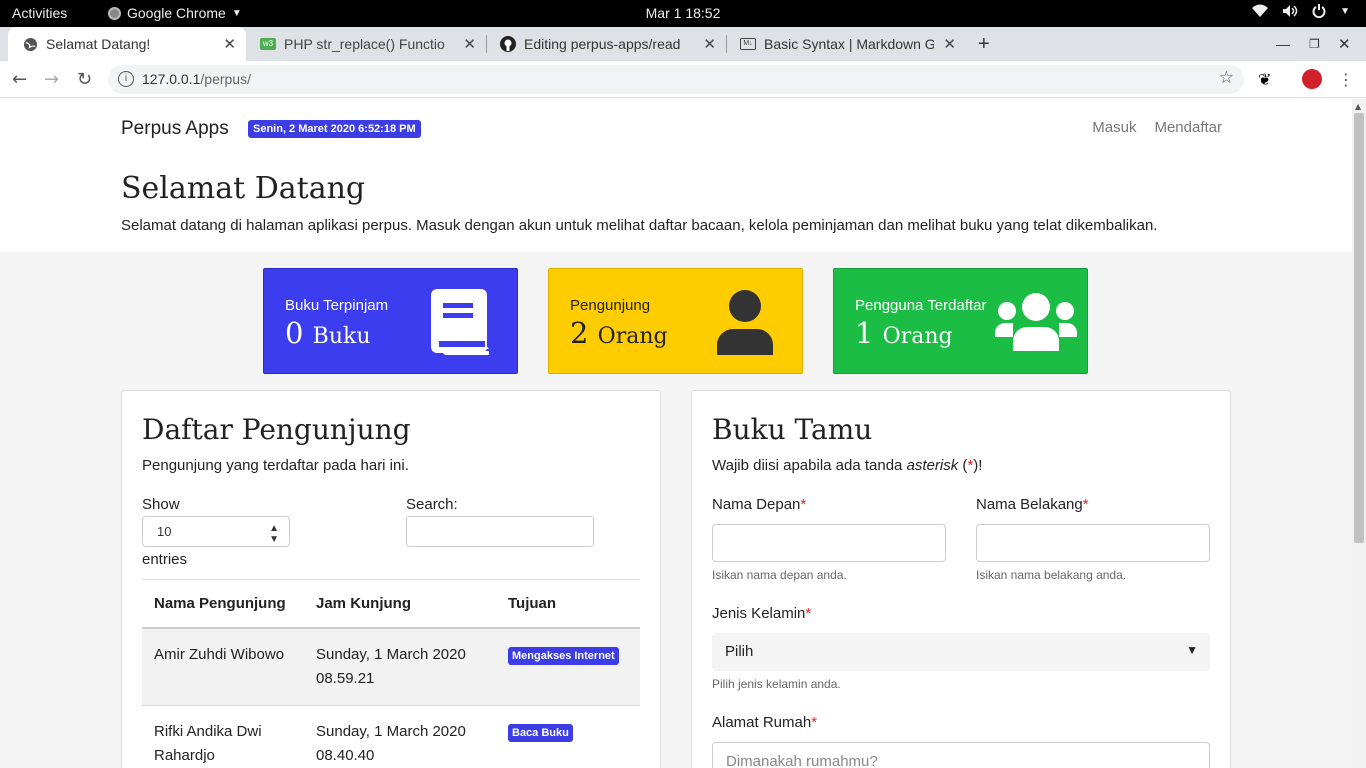  What do you see at coordinates (568, 603) in the screenshot?
I see `column-header-purpose: Tujuan` at bounding box center [568, 603].